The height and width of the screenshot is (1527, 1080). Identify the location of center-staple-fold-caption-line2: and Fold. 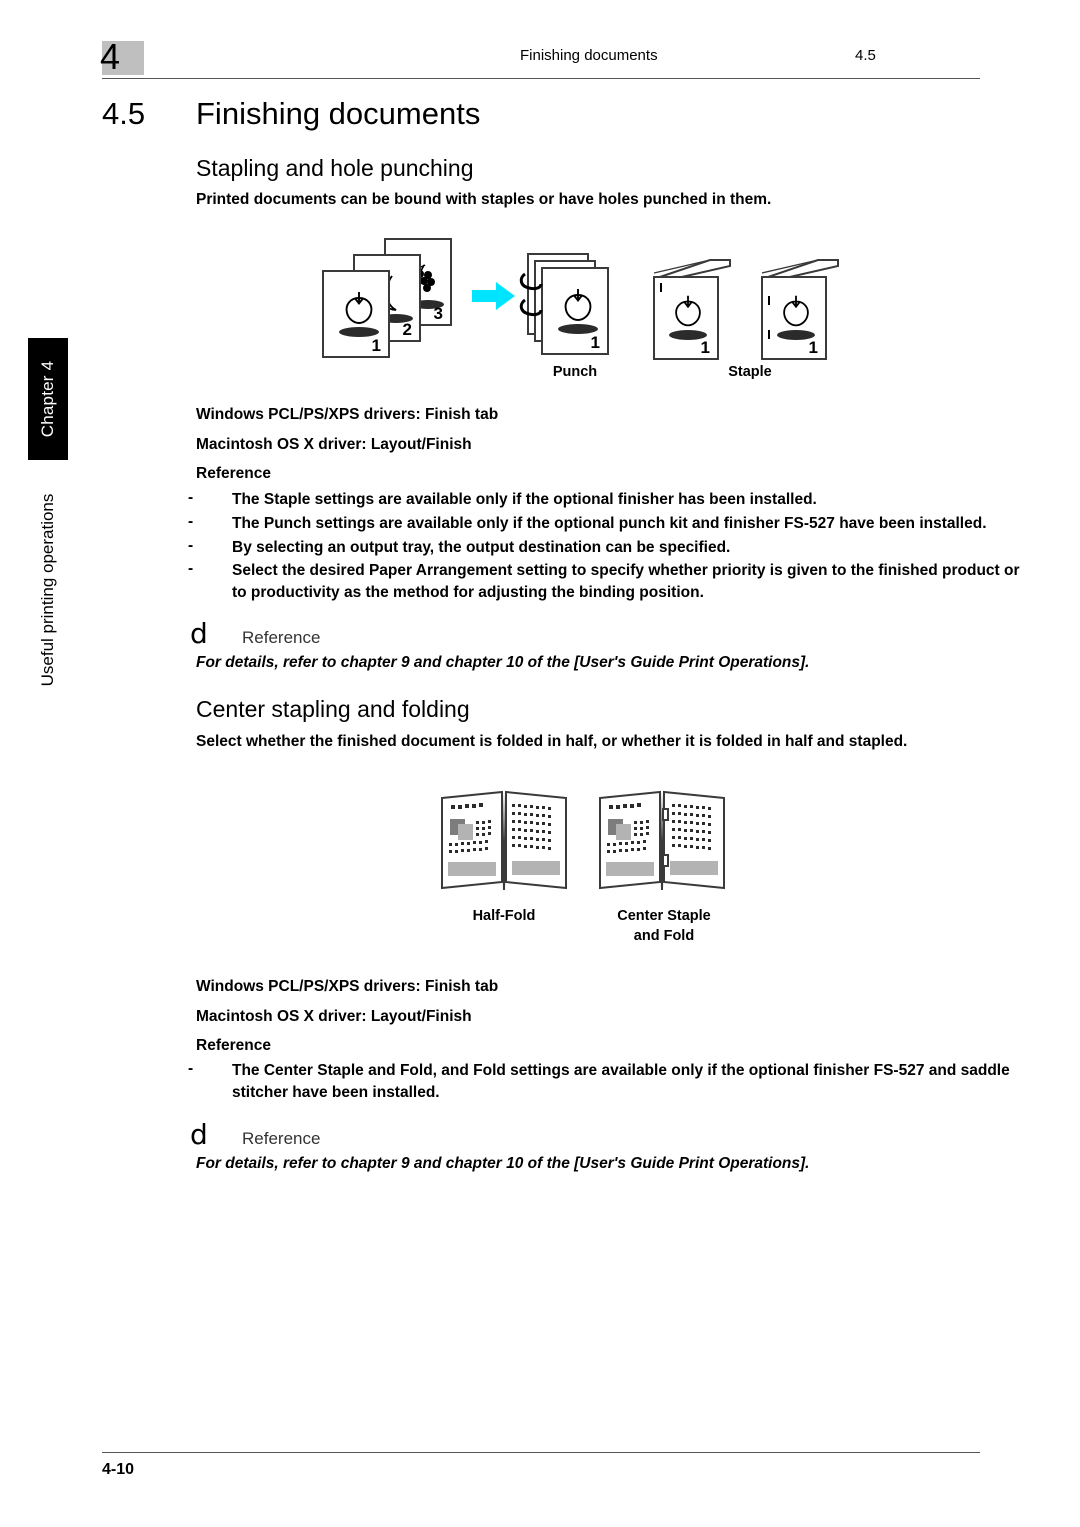
(664, 935).